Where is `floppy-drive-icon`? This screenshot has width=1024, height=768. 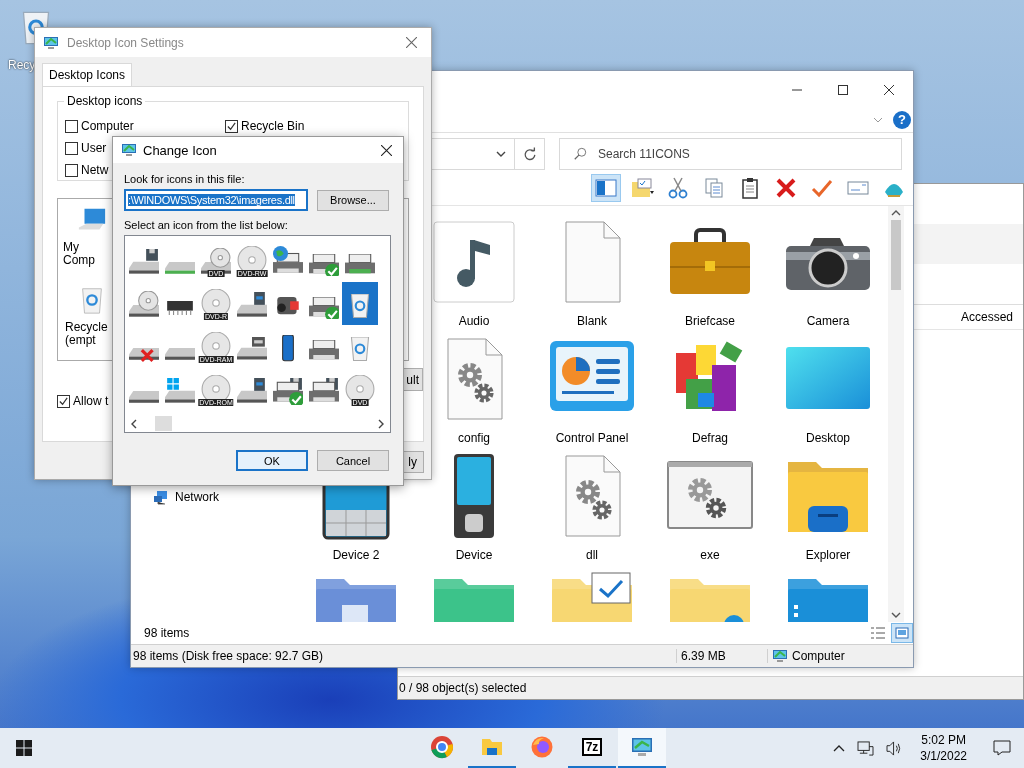
floppy-drive-icon is located at coordinates (144, 262).